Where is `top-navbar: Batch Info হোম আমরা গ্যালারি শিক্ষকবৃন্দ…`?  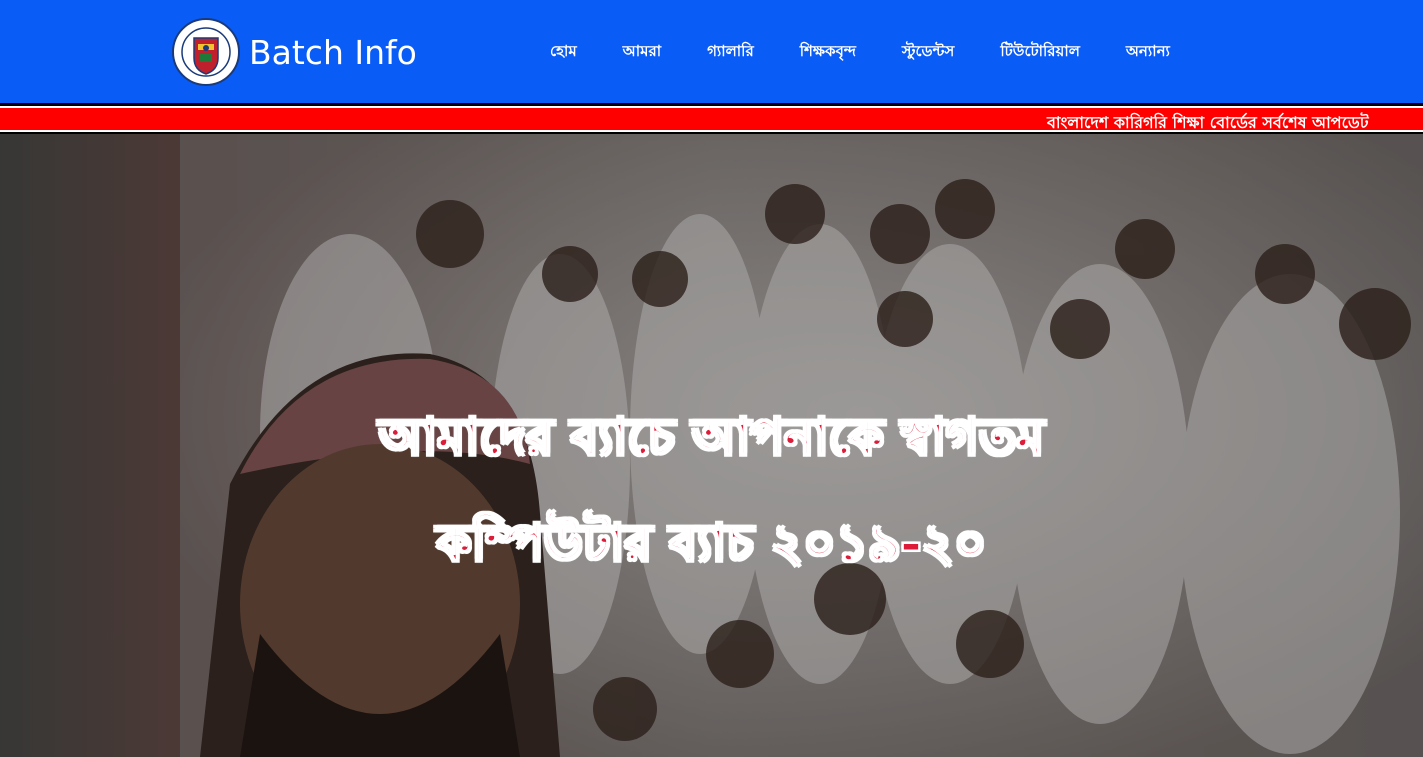 top-navbar: Batch Info হোম আমরা গ্যালারি শিক্ষকবৃন্দ… is located at coordinates (711, 51).